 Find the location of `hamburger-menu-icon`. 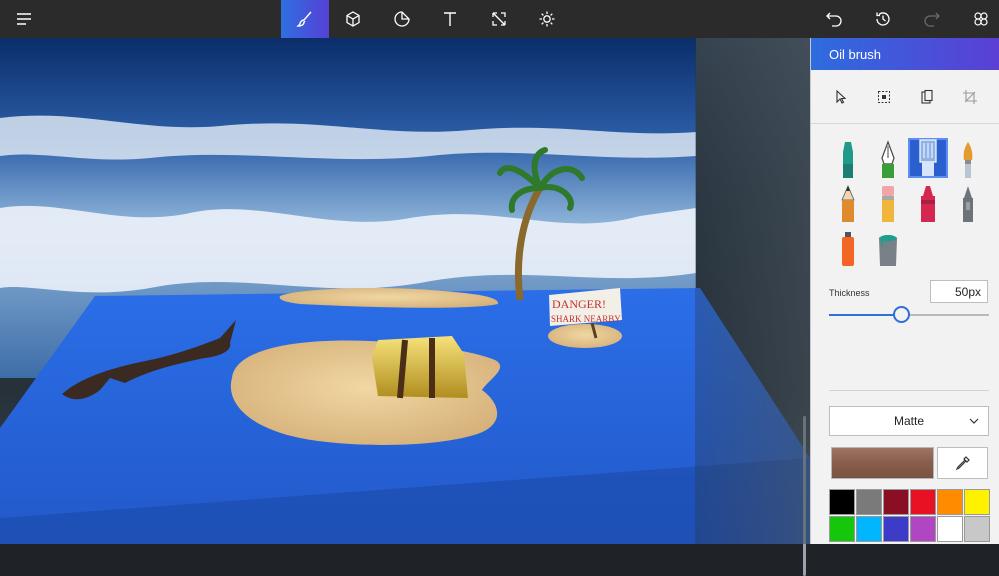

hamburger-menu-icon is located at coordinates (24, 19).